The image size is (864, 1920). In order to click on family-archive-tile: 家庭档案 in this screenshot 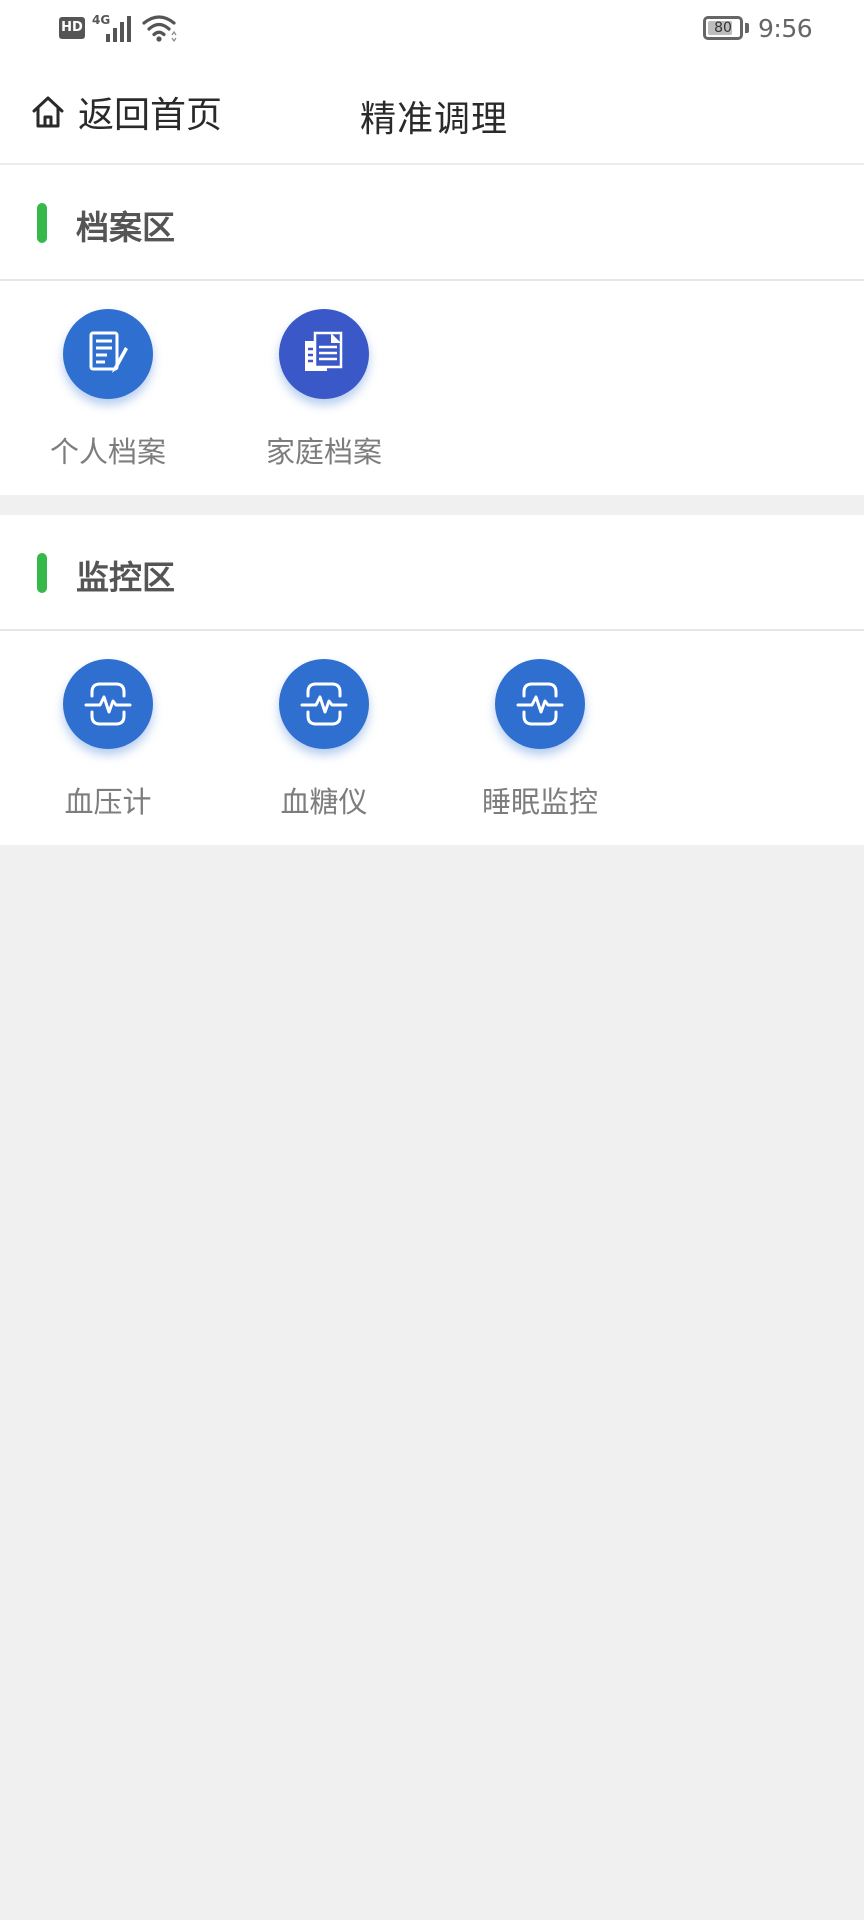, I will do `click(324, 394)`.